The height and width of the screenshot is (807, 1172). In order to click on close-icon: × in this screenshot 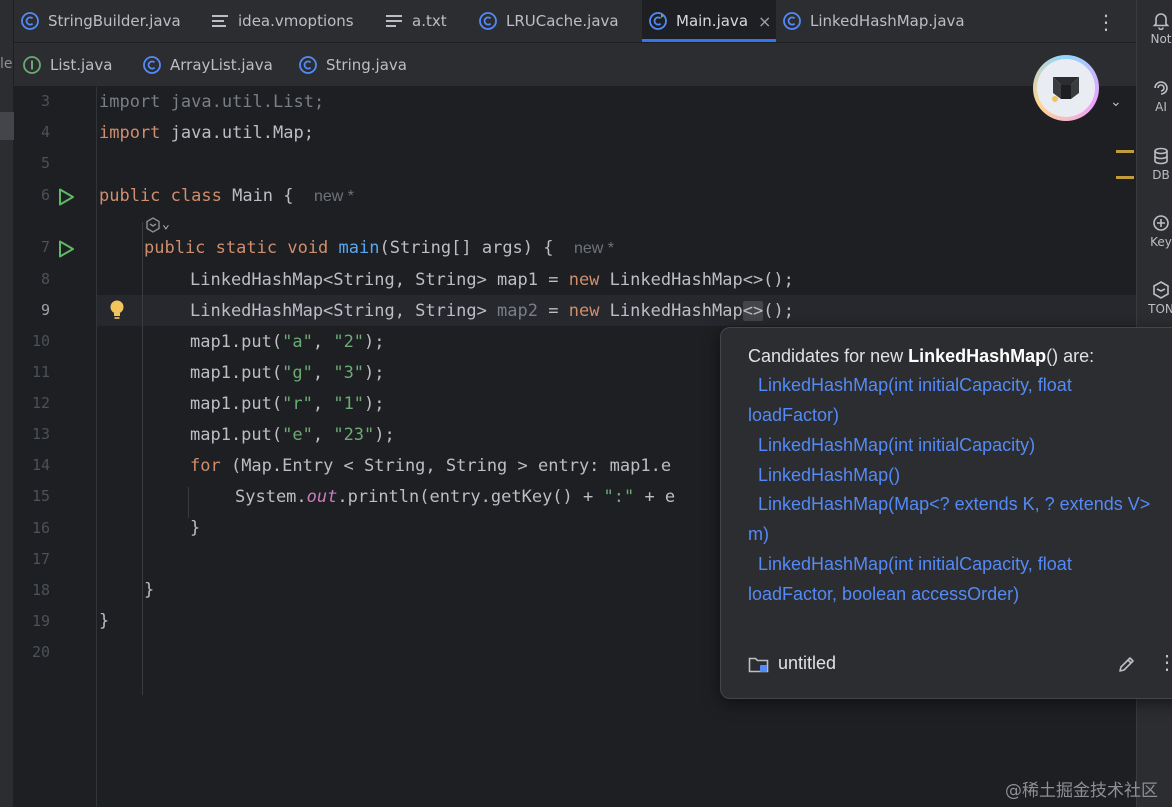, I will do `click(764, 21)`.